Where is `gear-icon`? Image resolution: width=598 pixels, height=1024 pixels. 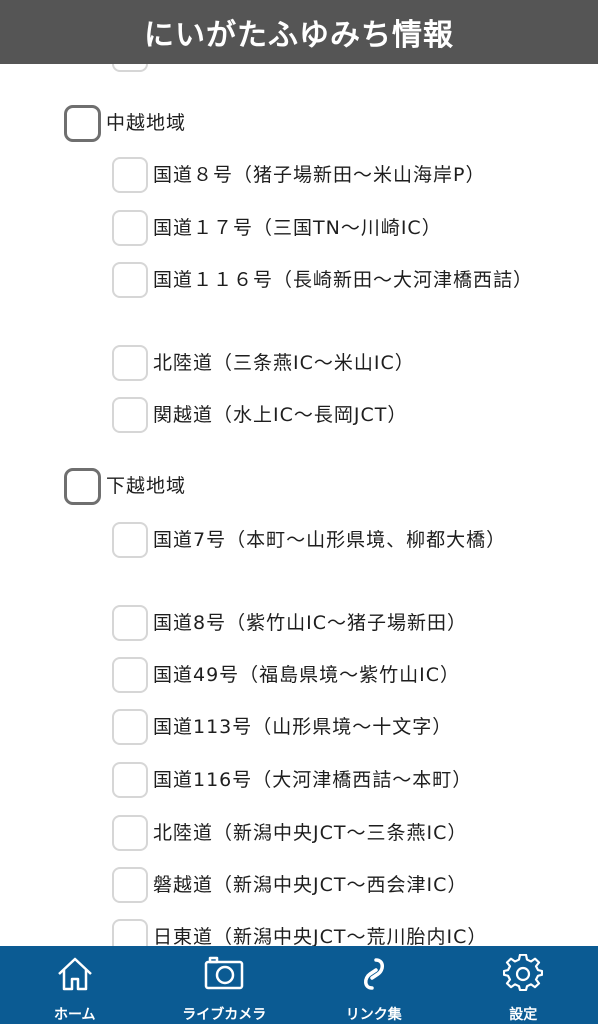 gear-icon is located at coordinates (523, 973).